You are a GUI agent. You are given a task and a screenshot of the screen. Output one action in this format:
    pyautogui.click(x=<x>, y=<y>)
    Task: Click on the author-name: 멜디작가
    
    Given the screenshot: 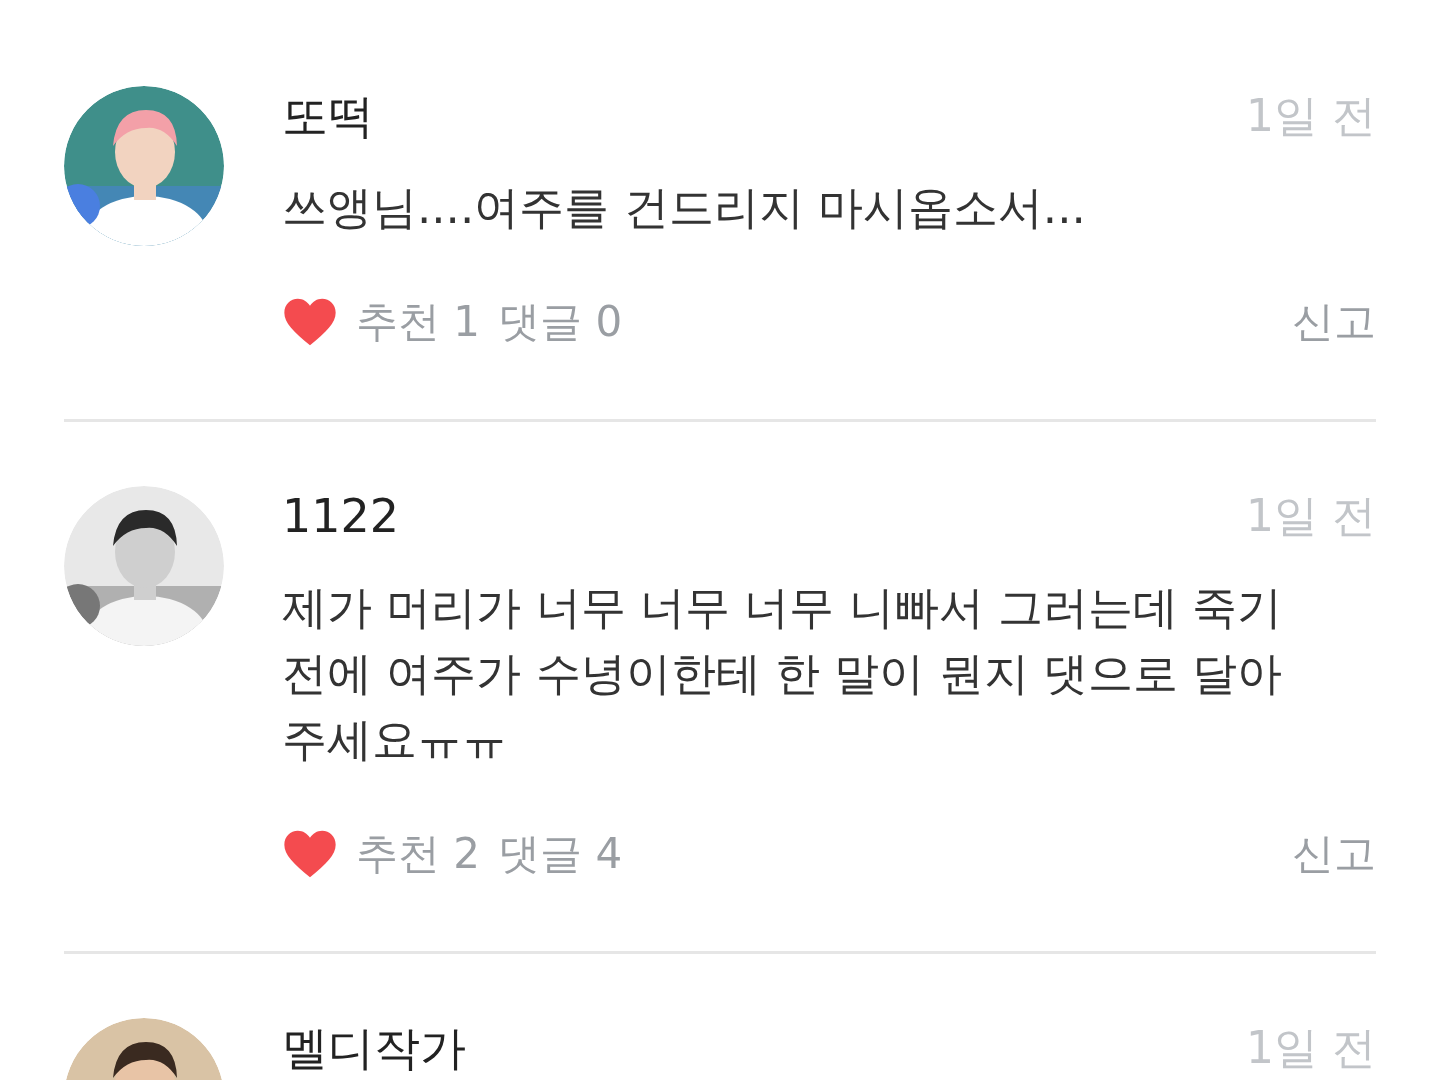 What is the action you would take?
    pyautogui.click(x=374, y=1048)
    